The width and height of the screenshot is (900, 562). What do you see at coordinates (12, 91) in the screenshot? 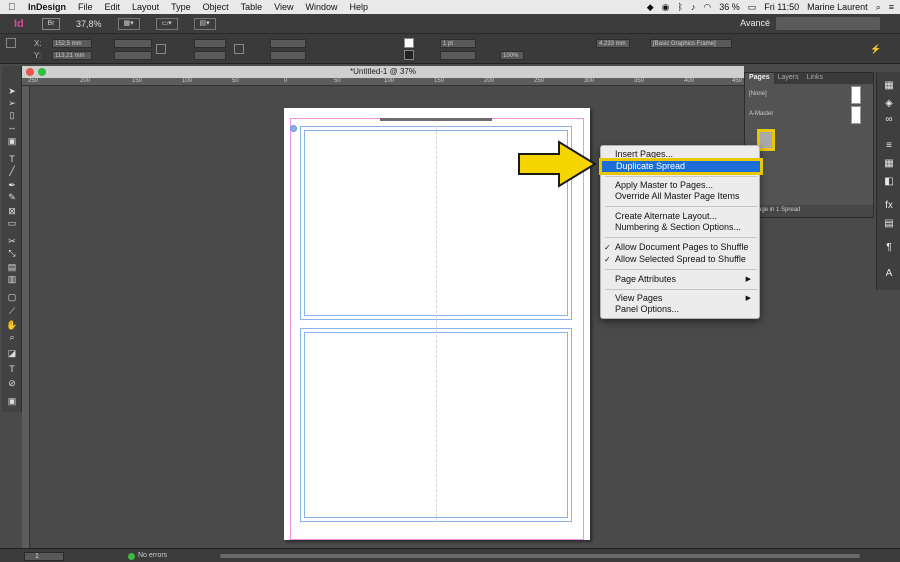
I see `selection-tool-icon: ➤` at bounding box center [12, 91].